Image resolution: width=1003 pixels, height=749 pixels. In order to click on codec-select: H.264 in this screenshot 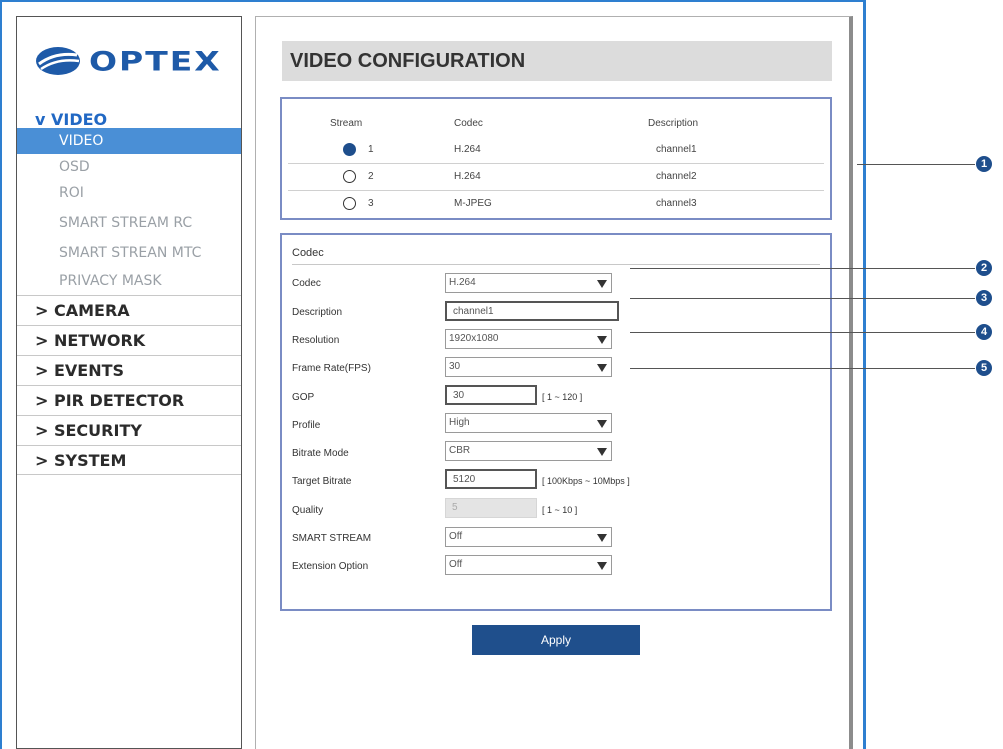, I will do `click(528, 283)`.